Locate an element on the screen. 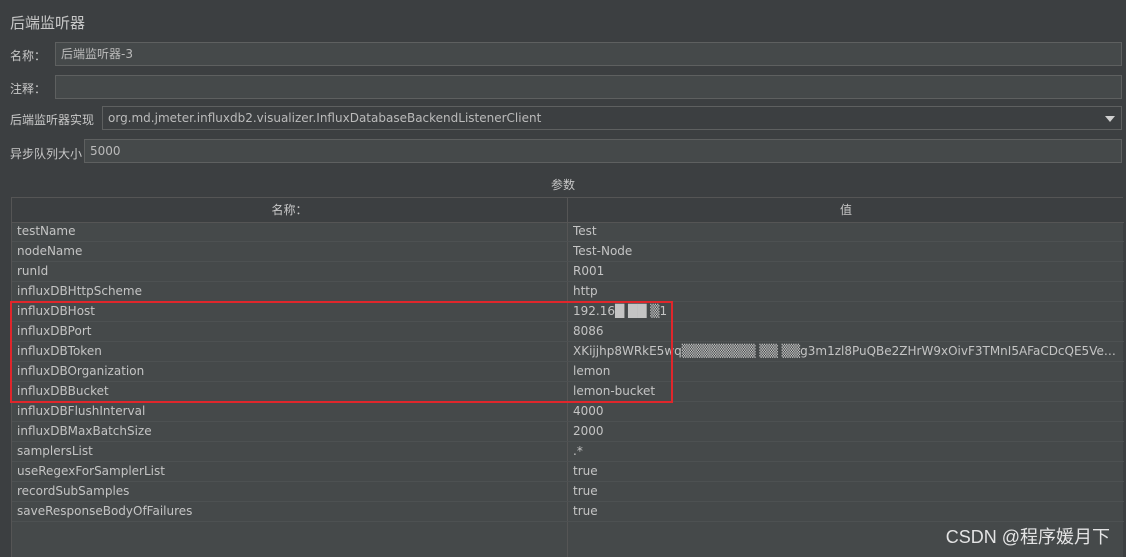 This screenshot has width=1126, height=557. comment-label: 注释： is located at coordinates (28, 89).